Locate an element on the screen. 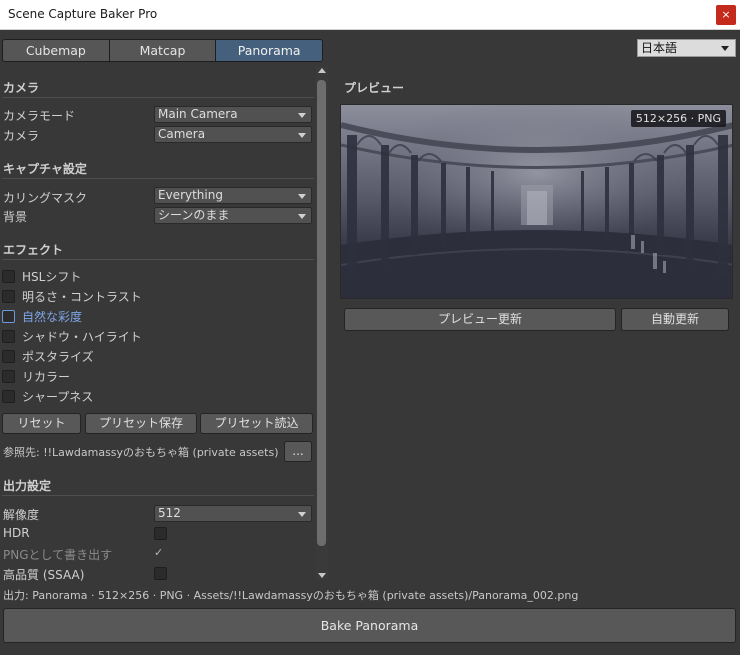 The width and height of the screenshot is (740, 655). effect-label: リカラー is located at coordinates (46, 376).